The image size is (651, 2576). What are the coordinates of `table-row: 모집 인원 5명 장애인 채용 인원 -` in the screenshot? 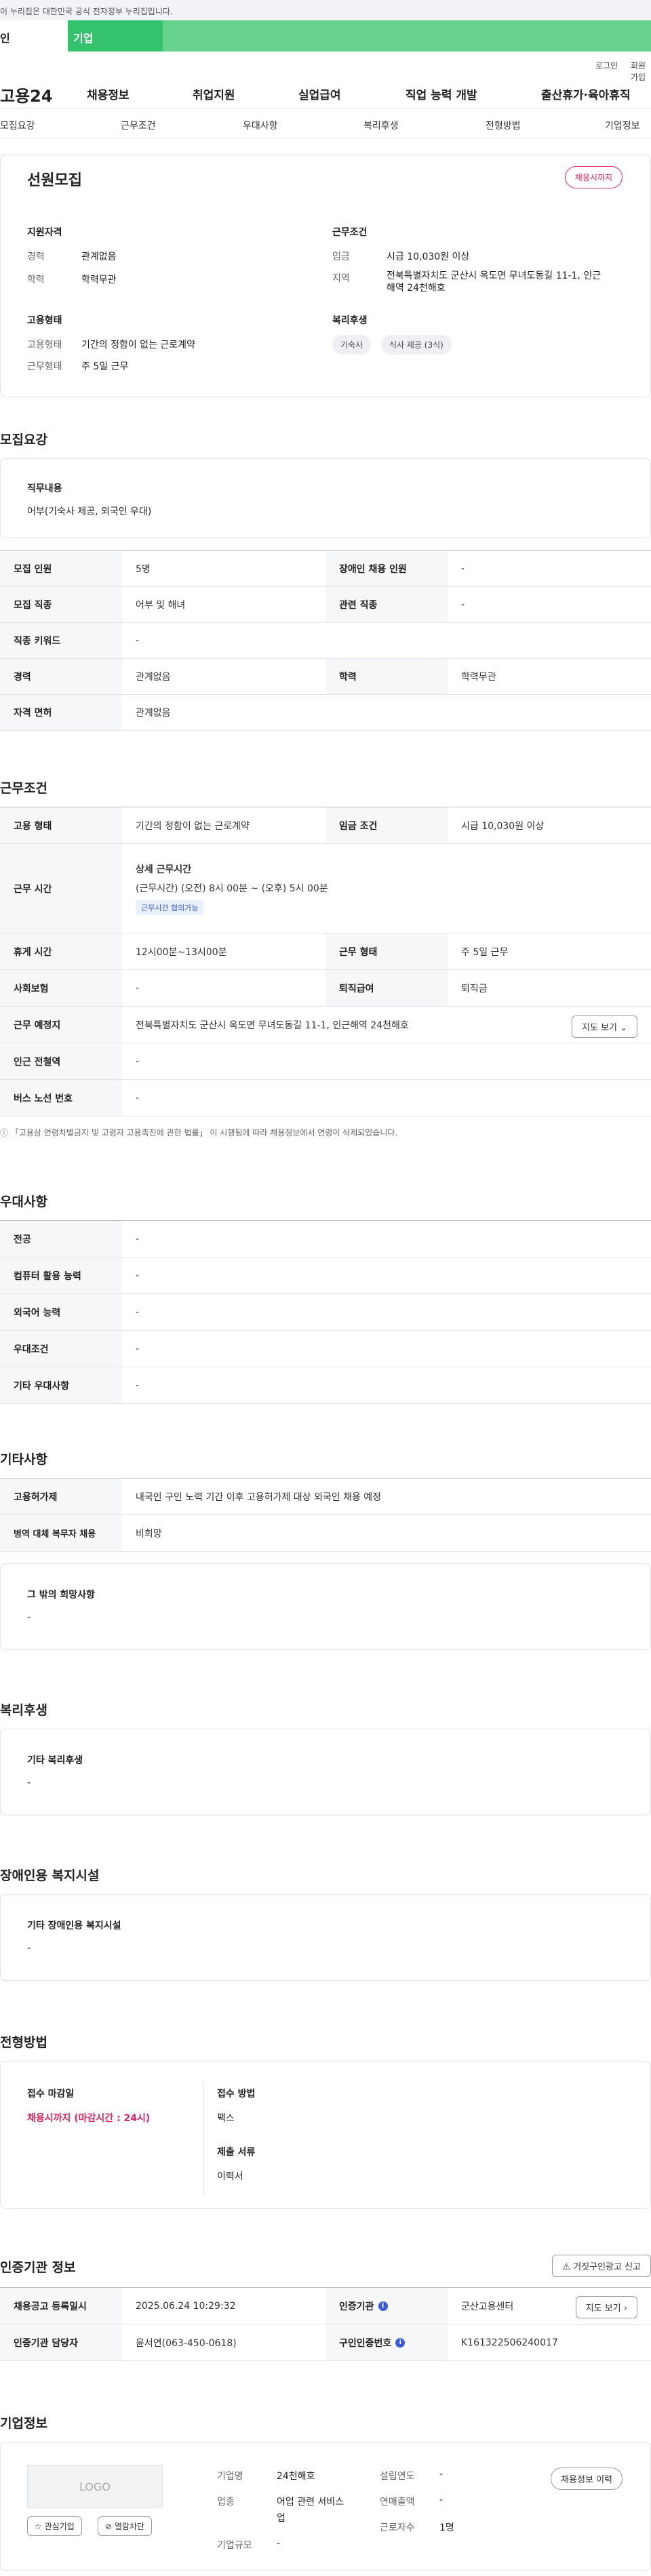 It's located at (325, 569).